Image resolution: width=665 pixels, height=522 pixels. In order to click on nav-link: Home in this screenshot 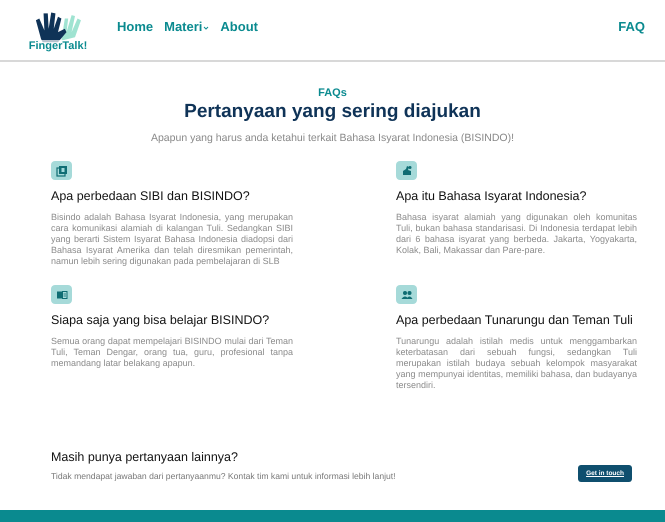, I will do `click(135, 26)`.